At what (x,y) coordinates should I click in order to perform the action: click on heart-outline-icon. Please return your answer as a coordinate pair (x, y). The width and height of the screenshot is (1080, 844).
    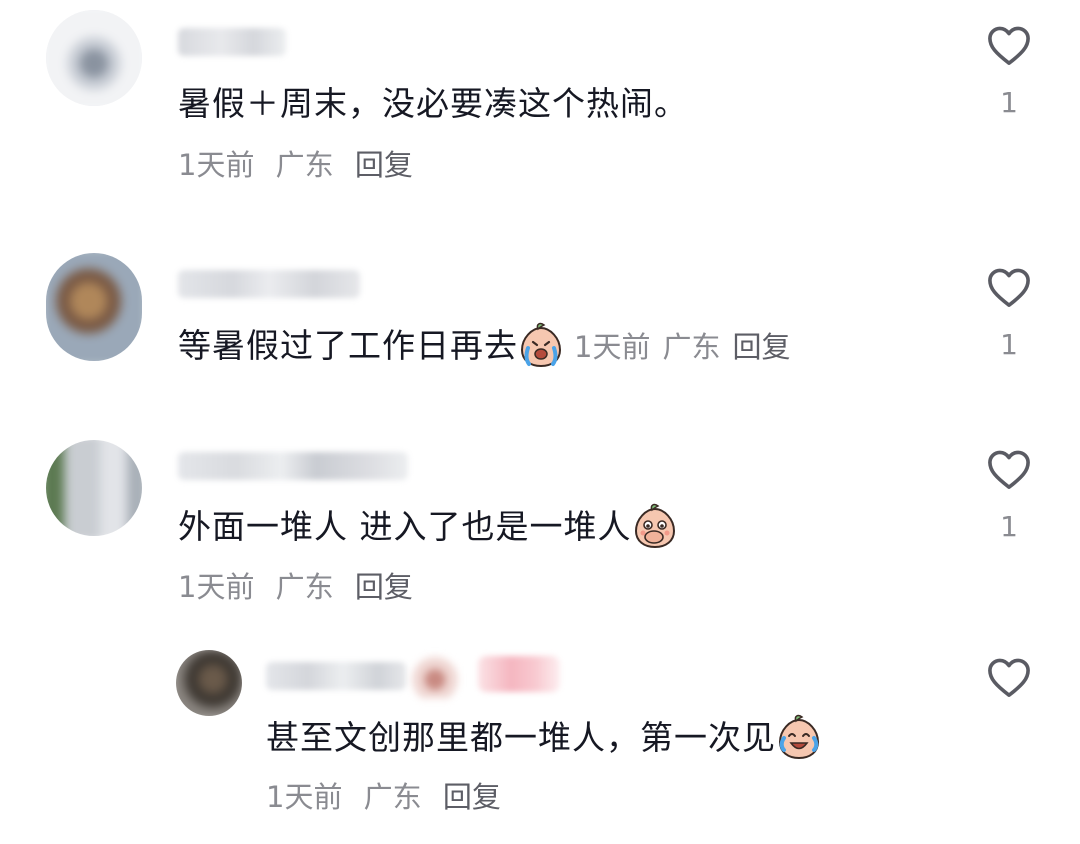
    Looking at the image, I should click on (1009, 677).